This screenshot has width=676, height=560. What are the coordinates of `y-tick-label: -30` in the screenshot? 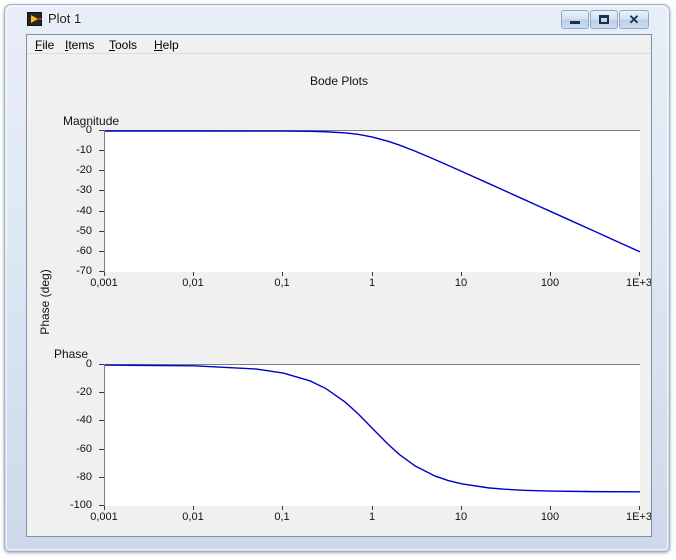 It's located at (84, 190).